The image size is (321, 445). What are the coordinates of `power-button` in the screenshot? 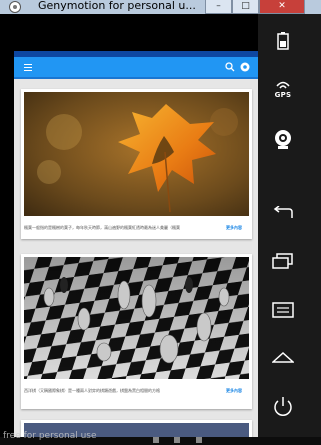 It's located at (283, 407).